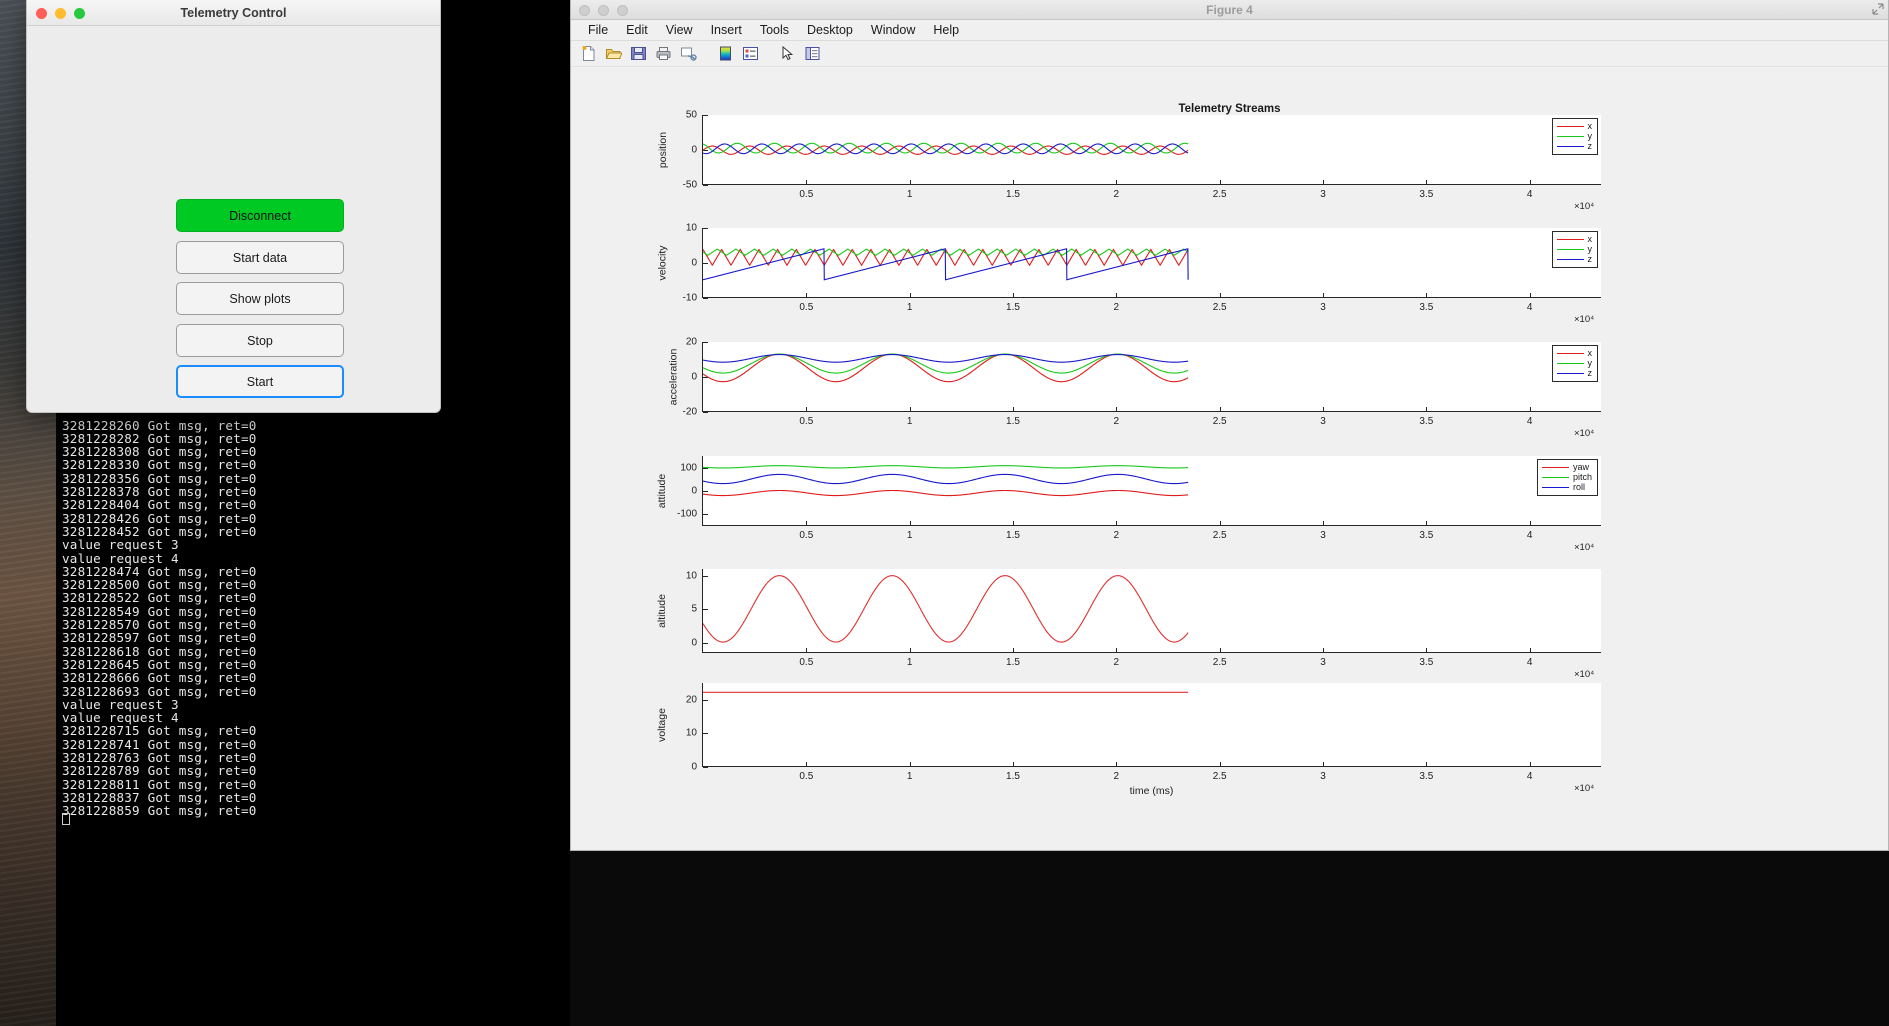  I want to click on figure-titlebar: Figure 4, so click(1229, 10).